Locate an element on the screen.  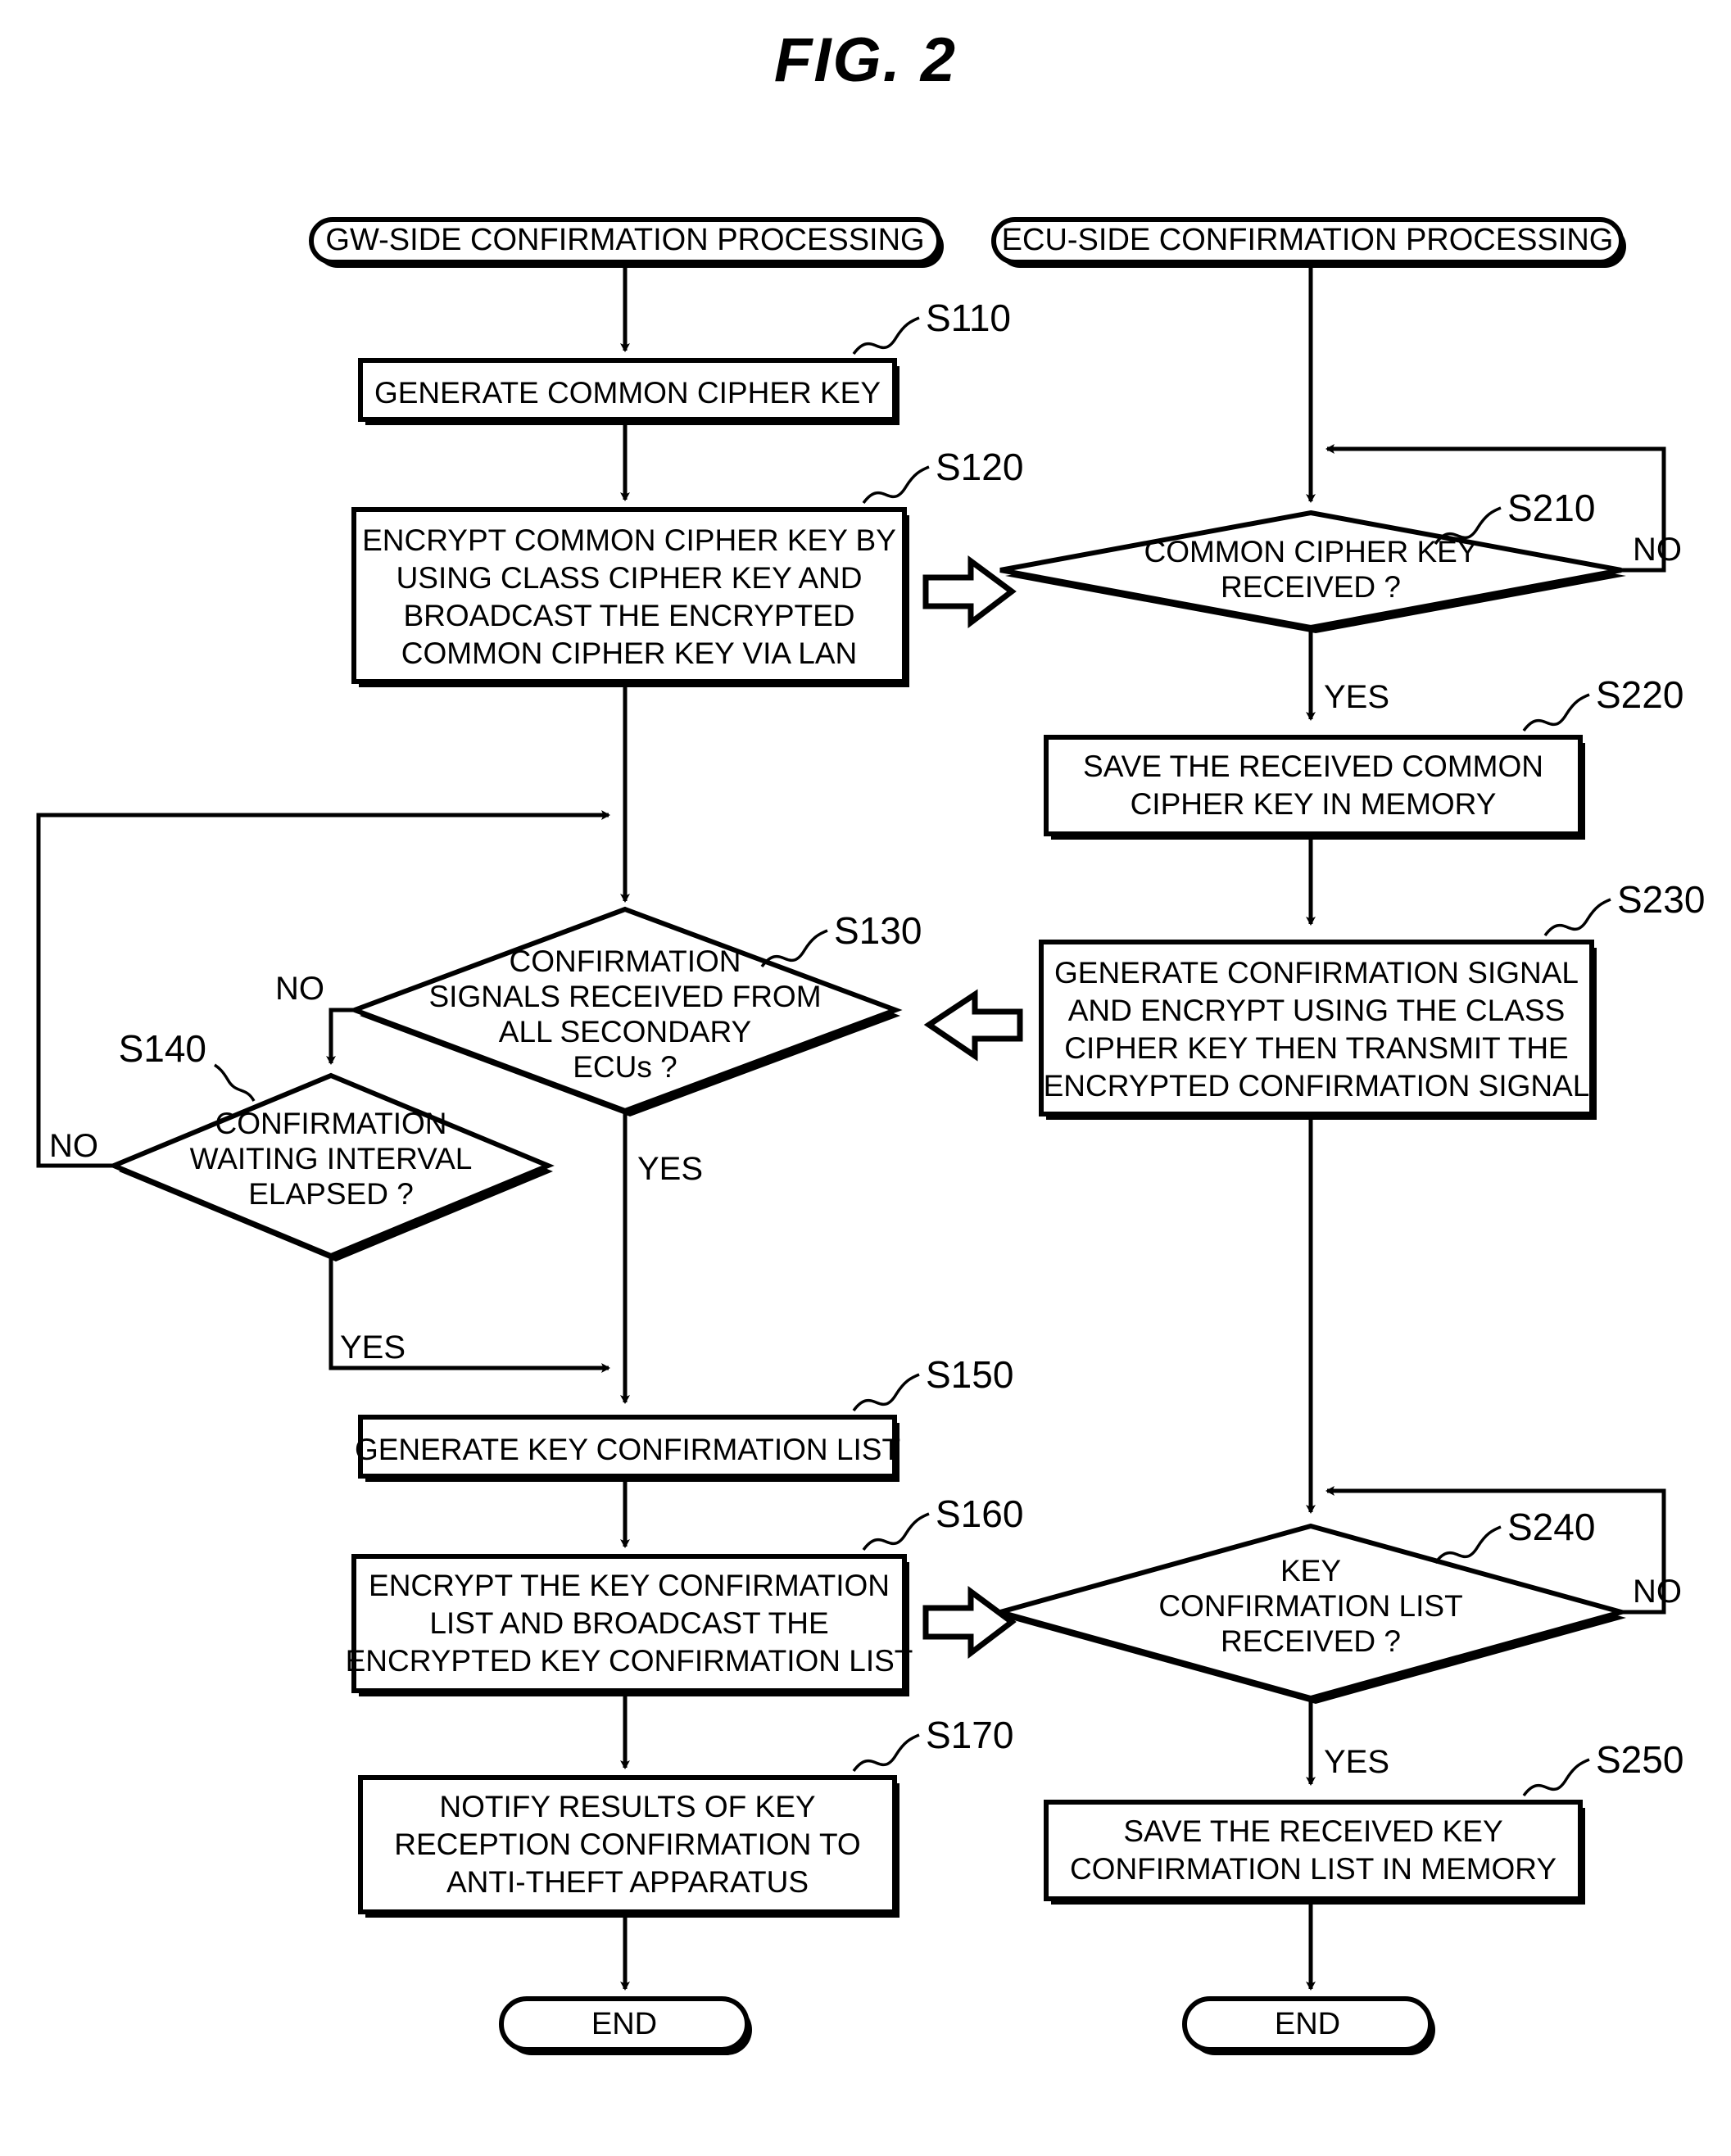
s220-line-0: SAVE THE RECEIVED COMMON is located at coordinates (1313, 766).